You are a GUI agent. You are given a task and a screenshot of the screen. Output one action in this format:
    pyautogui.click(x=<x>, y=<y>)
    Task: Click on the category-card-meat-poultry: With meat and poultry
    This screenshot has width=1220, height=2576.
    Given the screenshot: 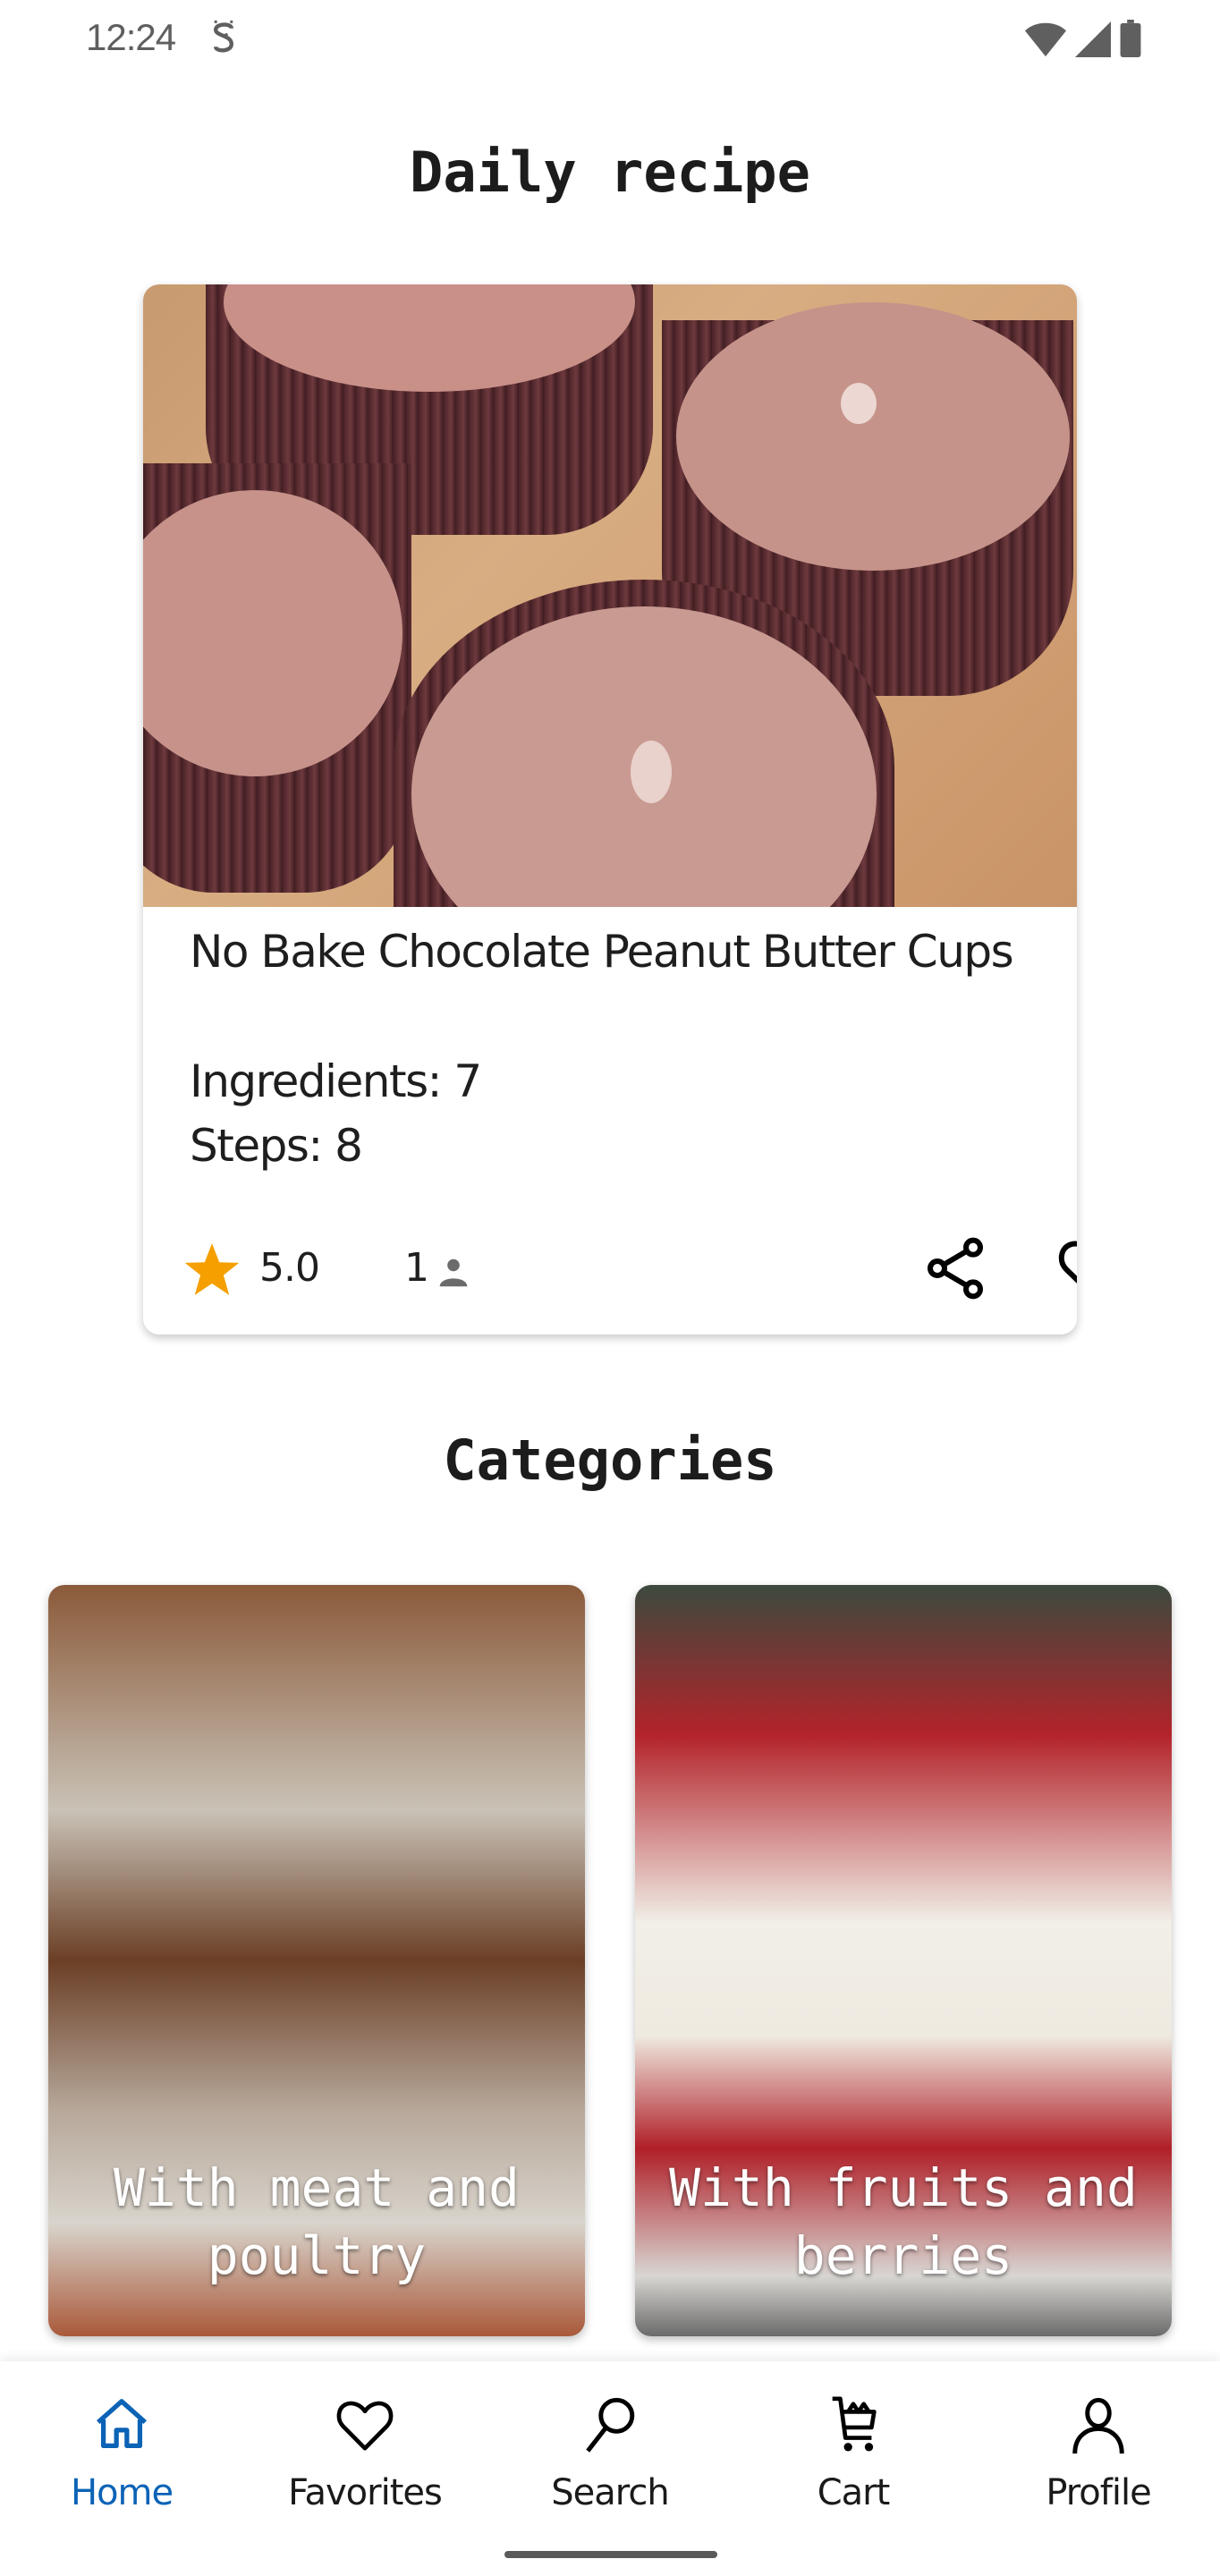 What is the action you would take?
    pyautogui.click(x=316, y=1960)
    